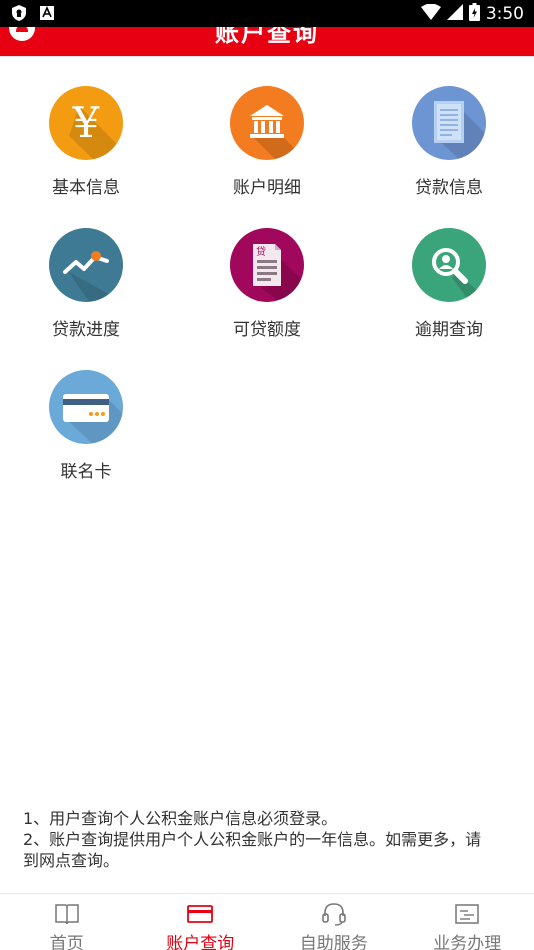  Describe the element at coordinates (33, 13) in the screenshot. I see `status-left-icons` at that location.